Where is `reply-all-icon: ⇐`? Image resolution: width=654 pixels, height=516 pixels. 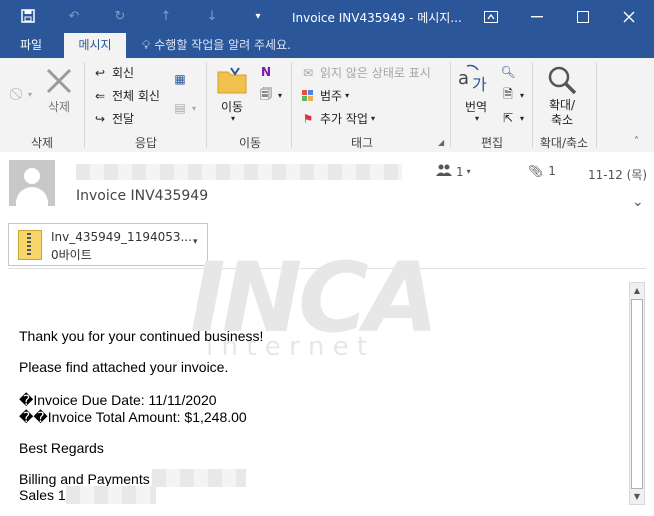
reply-all-icon: ⇐ is located at coordinates (100, 95).